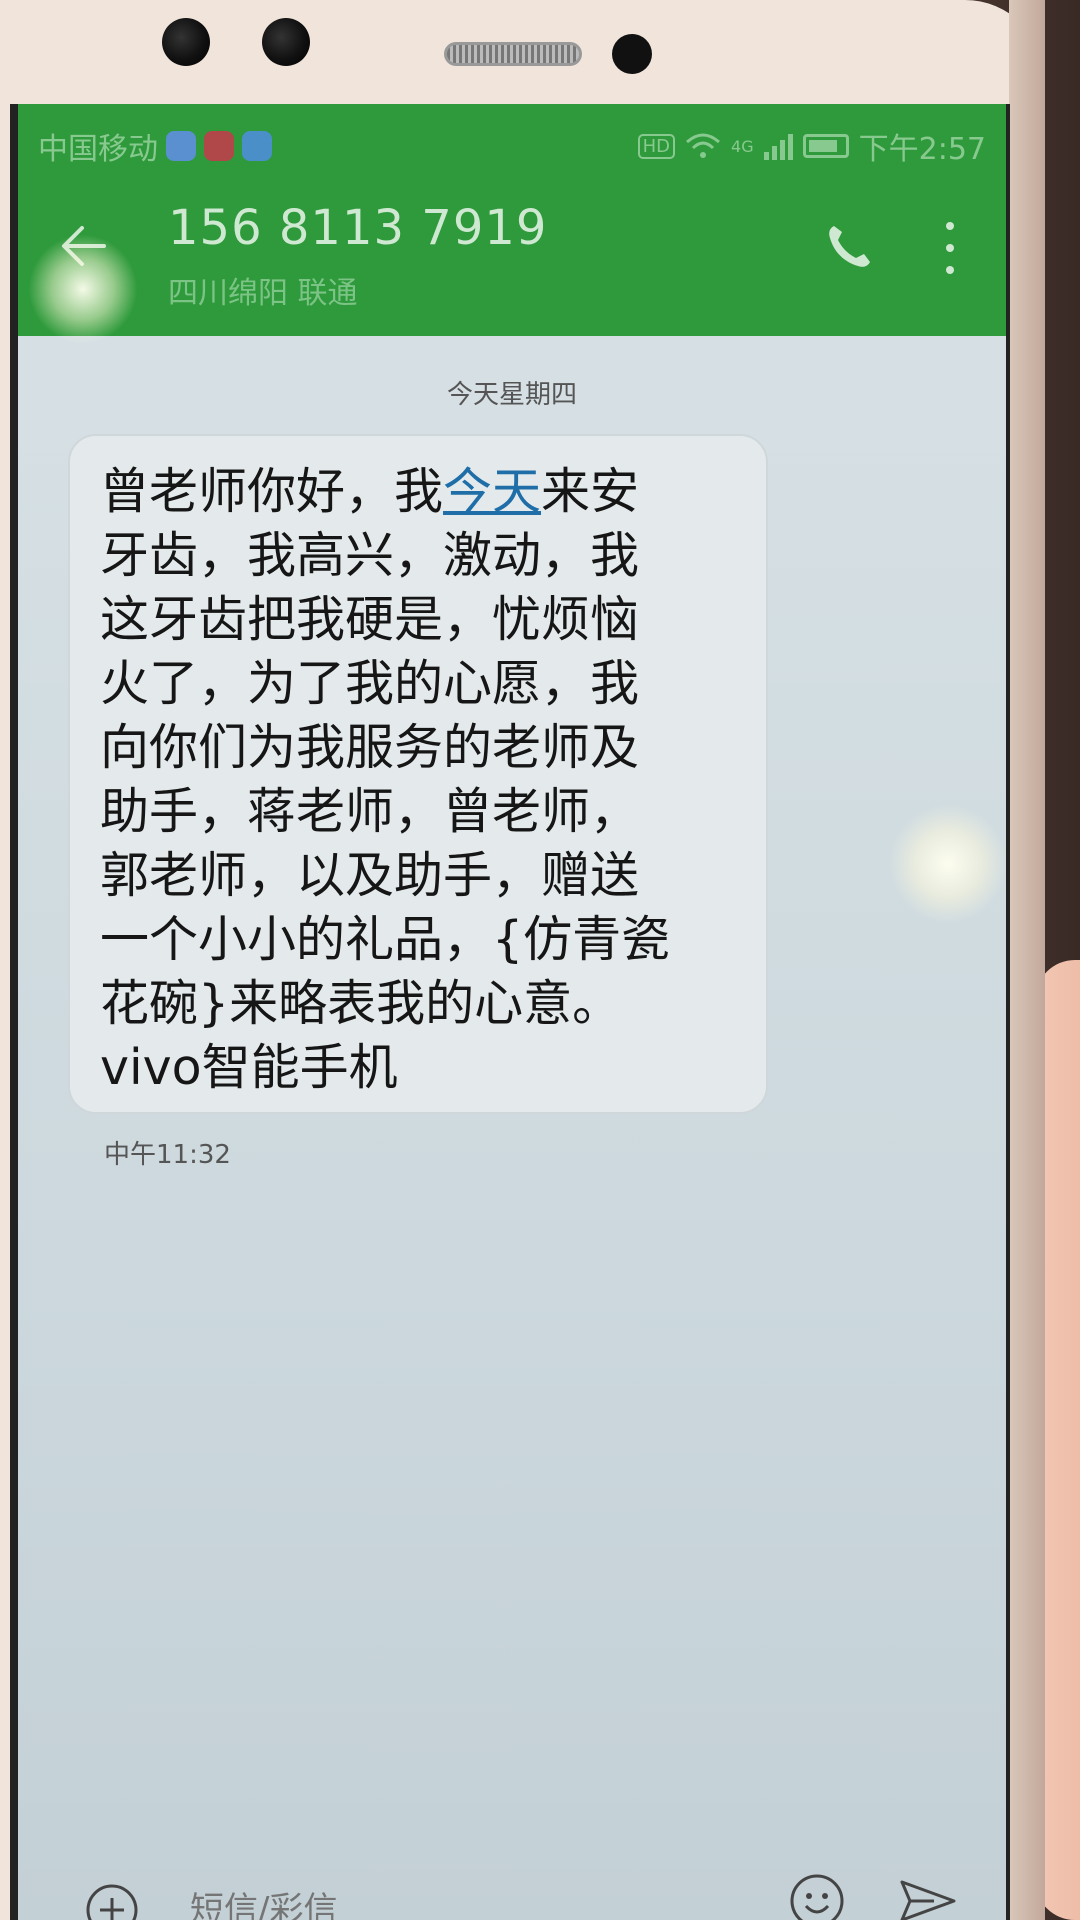 The width and height of the screenshot is (1080, 1920). What do you see at coordinates (848, 248) in the screenshot?
I see `phone-icon` at bounding box center [848, 248].